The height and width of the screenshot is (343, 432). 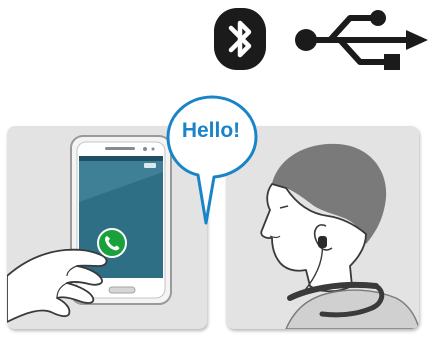 What do you see at coordinates (211, 130) in the screenshot?
I see `speech-bubble-text: Hello!` at bounding box center [211, 130].